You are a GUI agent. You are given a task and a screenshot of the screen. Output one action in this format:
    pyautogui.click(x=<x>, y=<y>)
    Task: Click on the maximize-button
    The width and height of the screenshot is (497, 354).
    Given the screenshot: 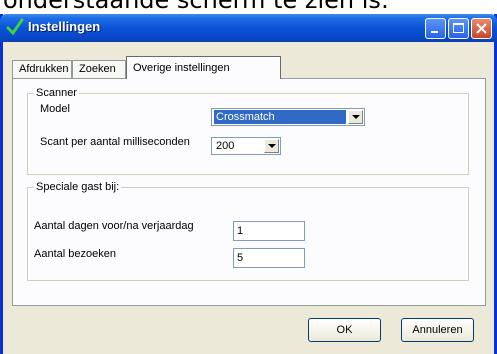 What is the action you would take?
    pyautogui.click(x=458, y=28)
    